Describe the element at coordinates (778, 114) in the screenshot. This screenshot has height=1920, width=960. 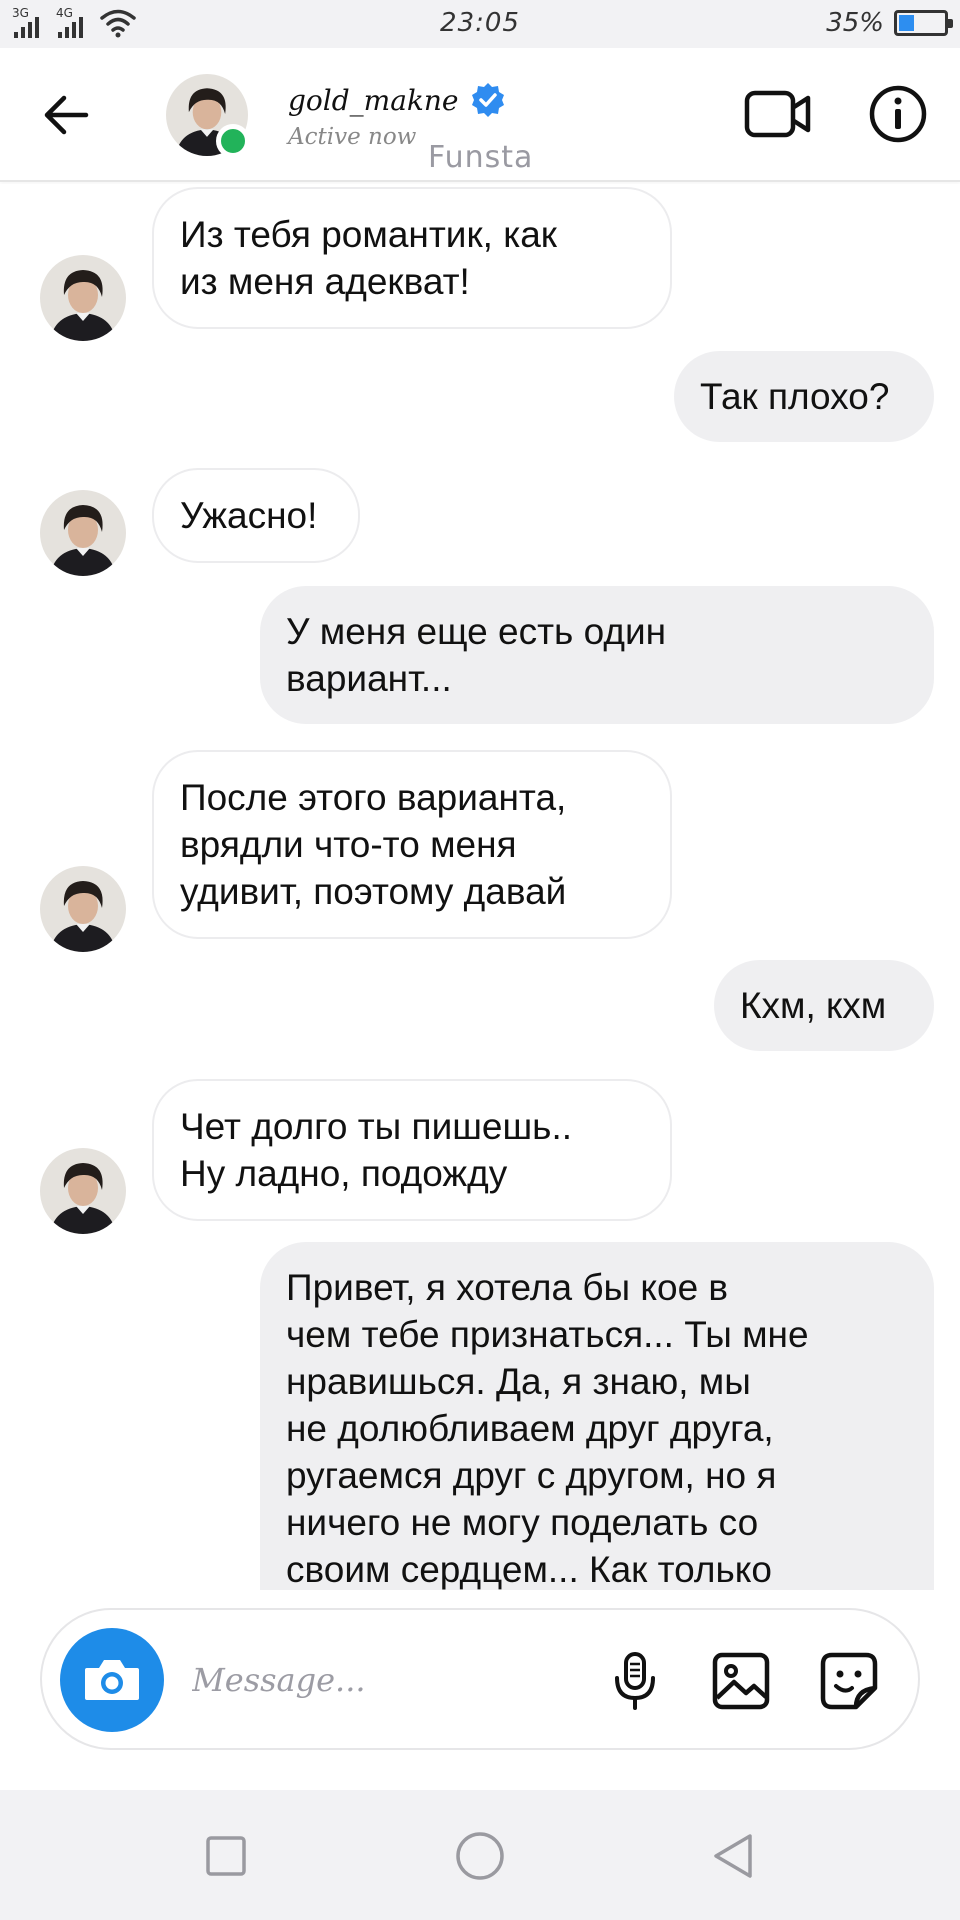
I see `video-call-icon` at that location.